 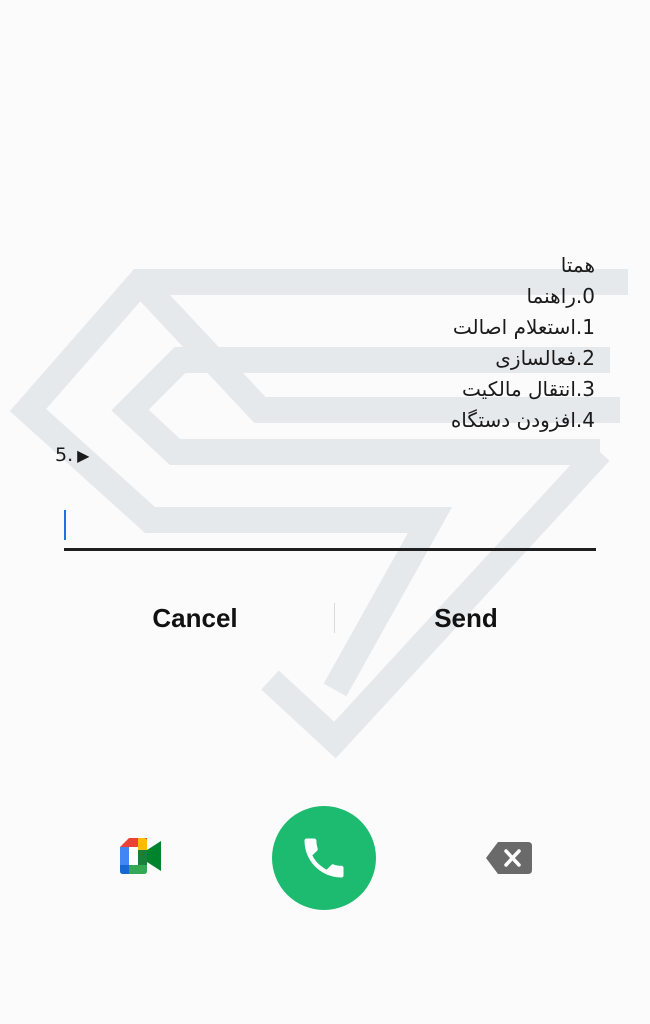 I want to click on send-button: Send, so click(x=466, y=618).